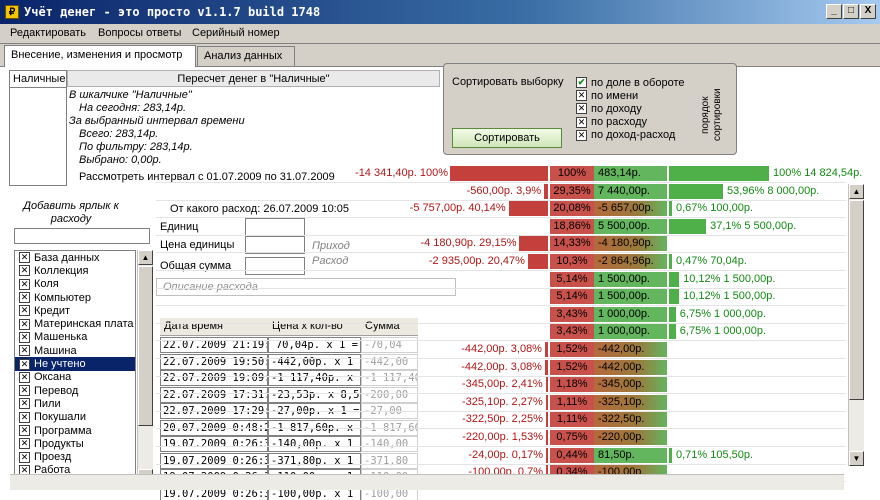 The image size is (880, 500). Describe the element at coordinates (75, 337) in the screenshot. I see `tag-item: ✕ Машенька` at that location.